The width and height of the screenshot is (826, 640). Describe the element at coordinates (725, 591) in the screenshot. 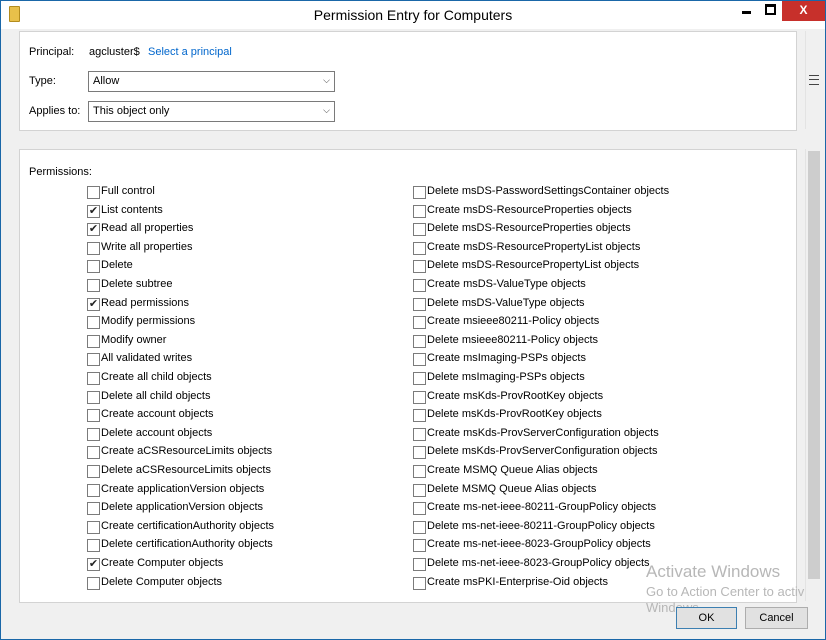

I see `watermark-line2: Go to Action Center to activ` at that location.